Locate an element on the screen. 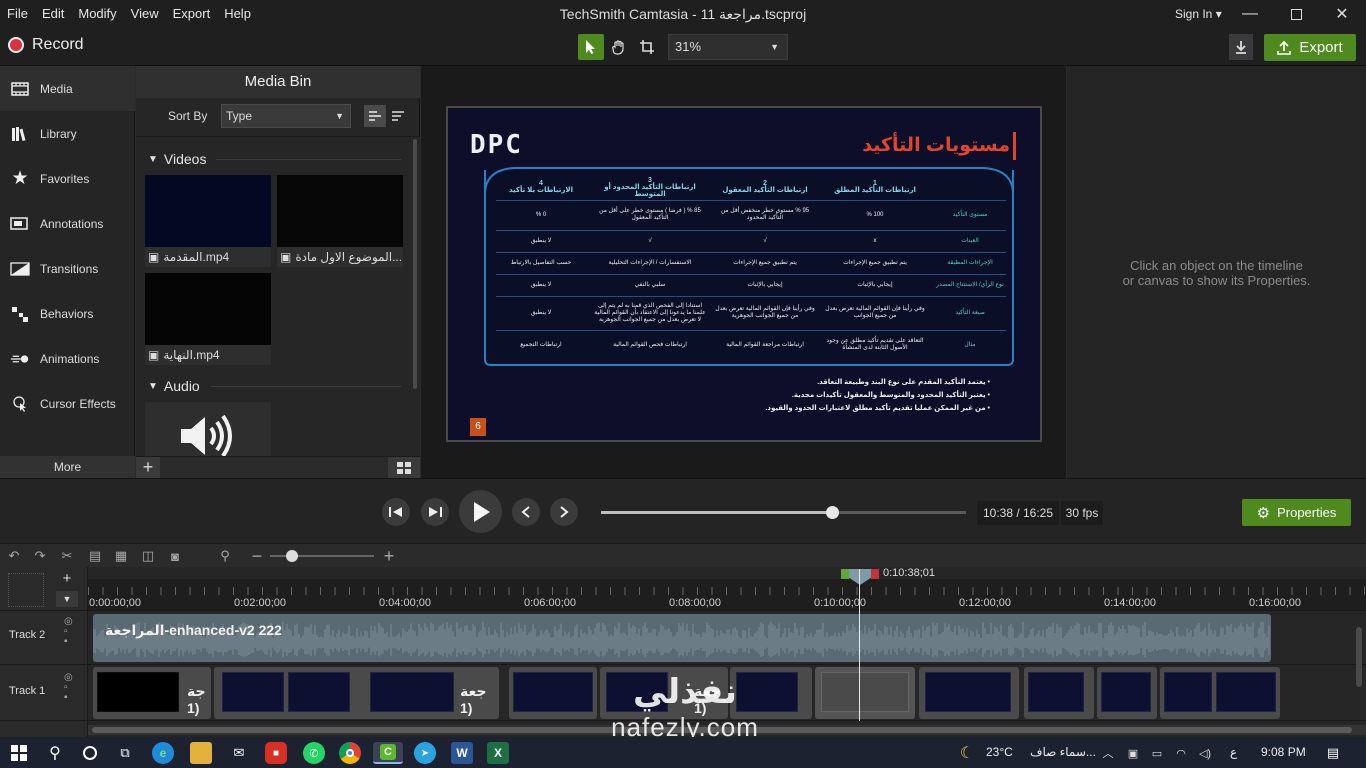  start-button is located at coordinates (19, 753).